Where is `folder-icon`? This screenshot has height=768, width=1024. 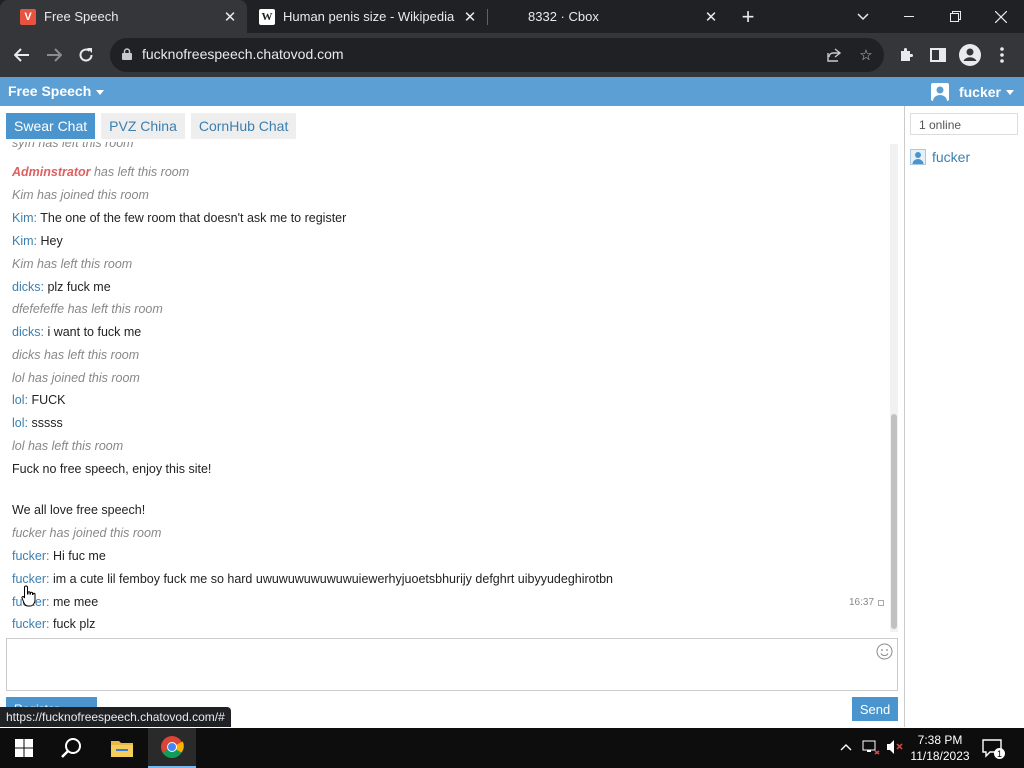
folder-icon is located at coordinates (122, 749).